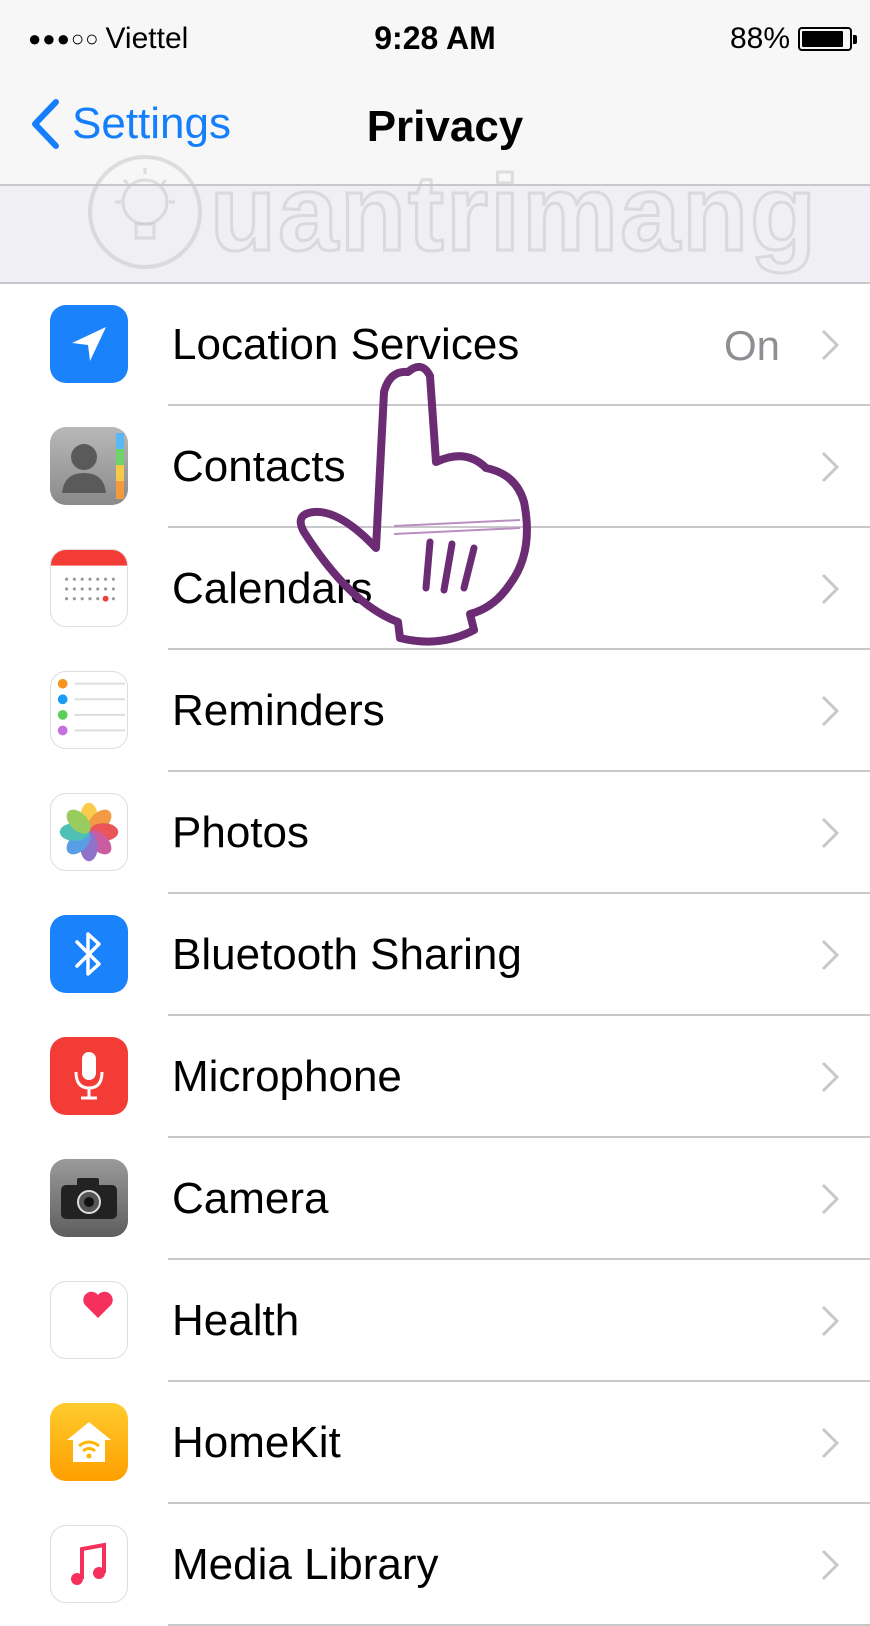 This screenshot has height=1626, width=870. What do you see at coordinates (250, 1198) in the screenshot?
I see `row-label: Camera` at bounding box center [250, 1198].